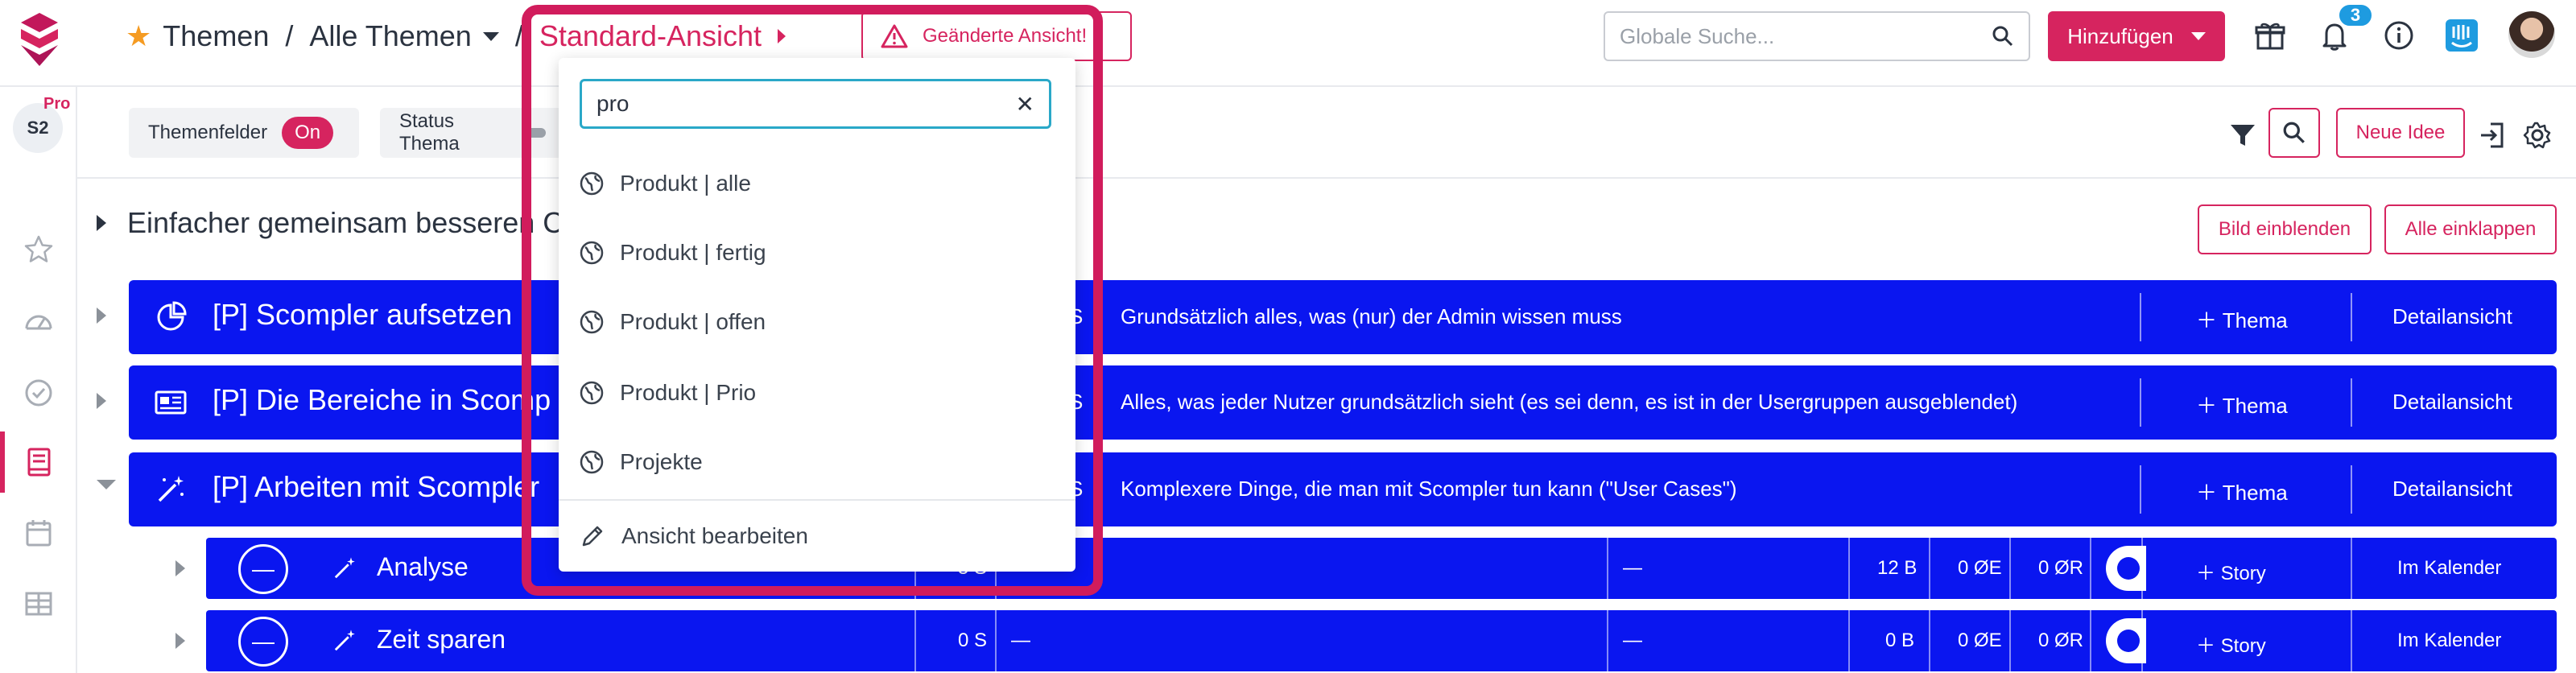 Image resolution: width=2576 pixels, height=673 pixels. What do you see at coordinates (308, 133) in the screenshot?
I see `filter-toggle: On` at bounding box center [308, 133].